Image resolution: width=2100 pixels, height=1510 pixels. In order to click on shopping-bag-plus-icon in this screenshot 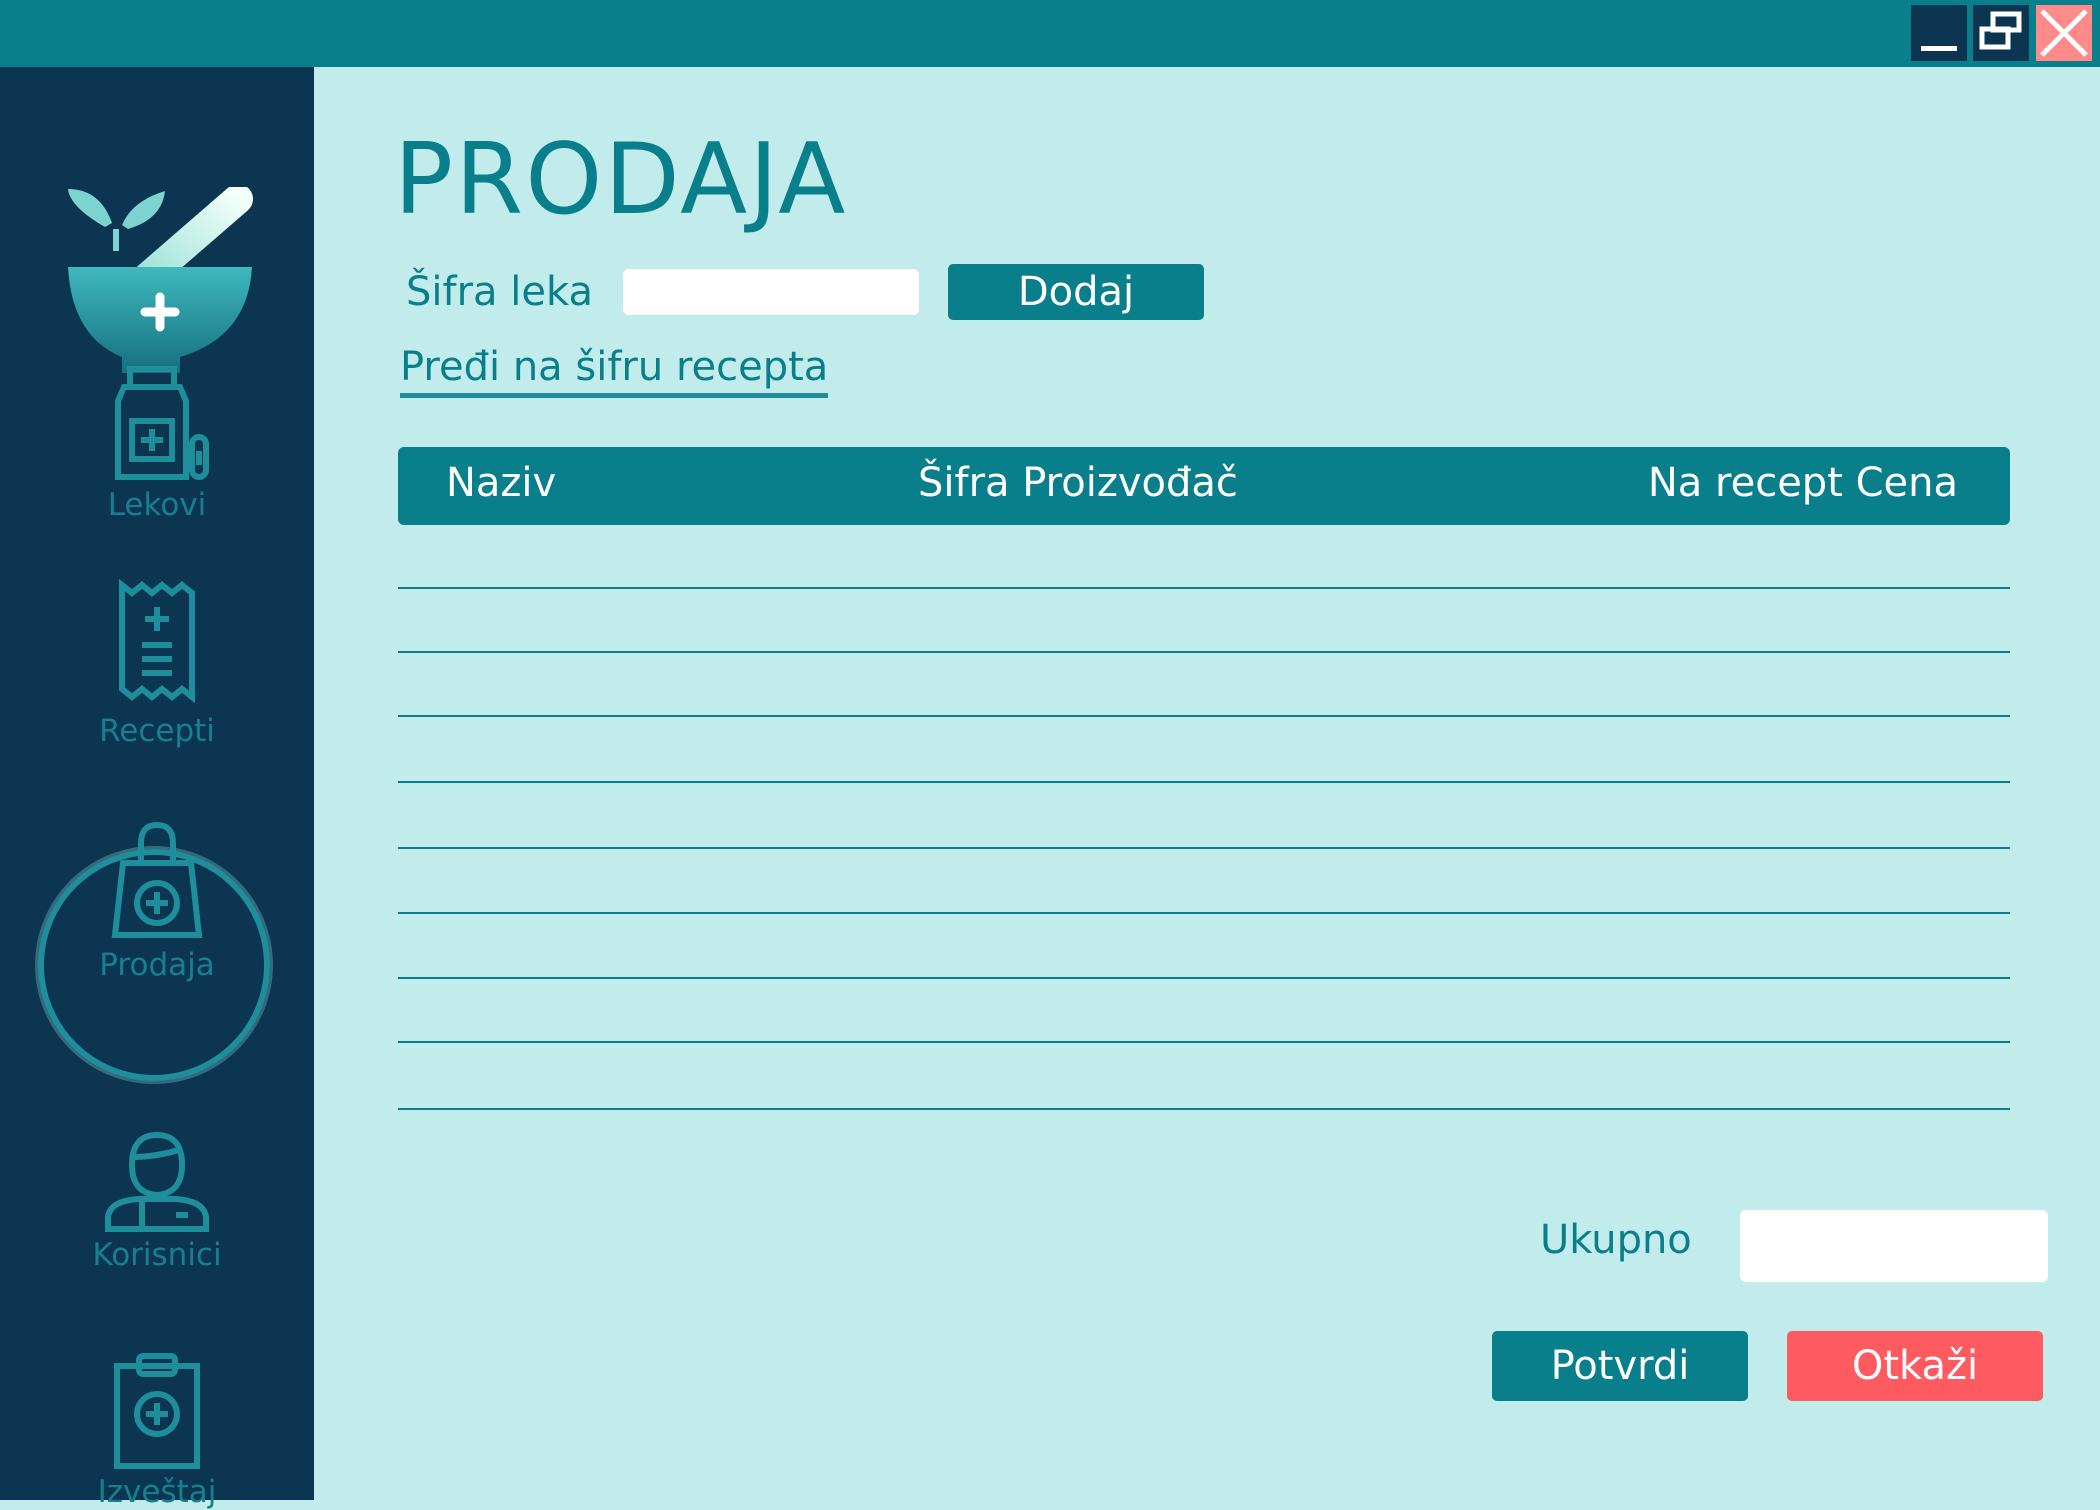, I will do `click(157, 879)`.